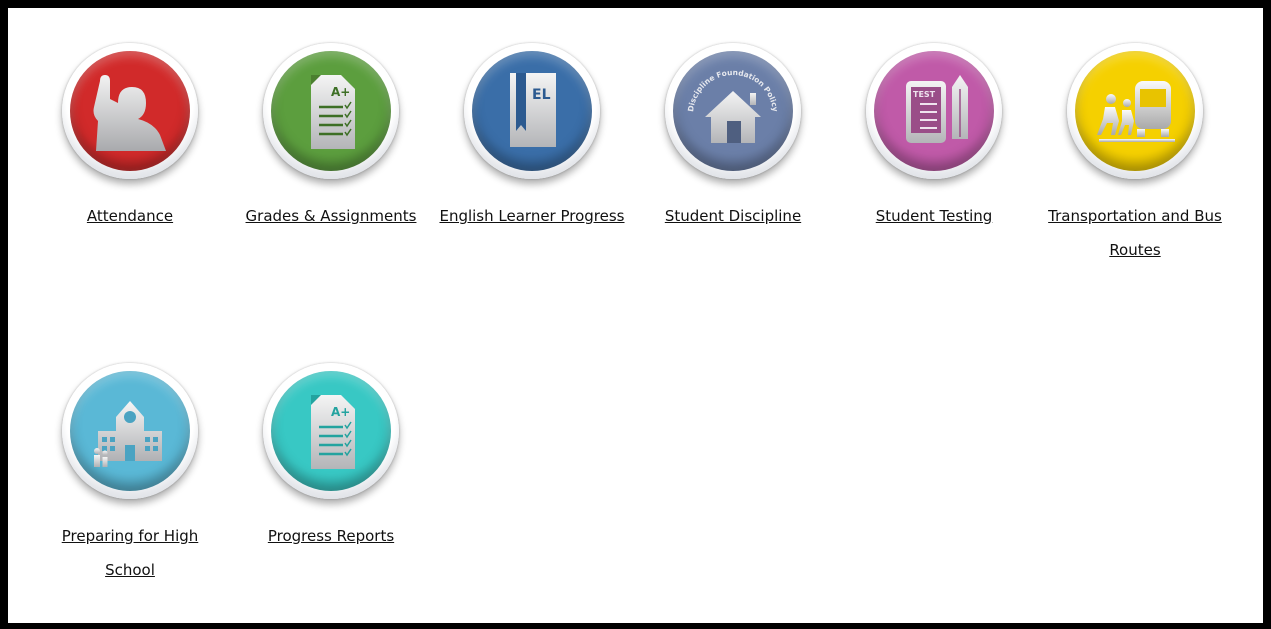 This screenshot has height=629, width=1271. I want to click on student-testing-button: TEST, so click(934, 111).